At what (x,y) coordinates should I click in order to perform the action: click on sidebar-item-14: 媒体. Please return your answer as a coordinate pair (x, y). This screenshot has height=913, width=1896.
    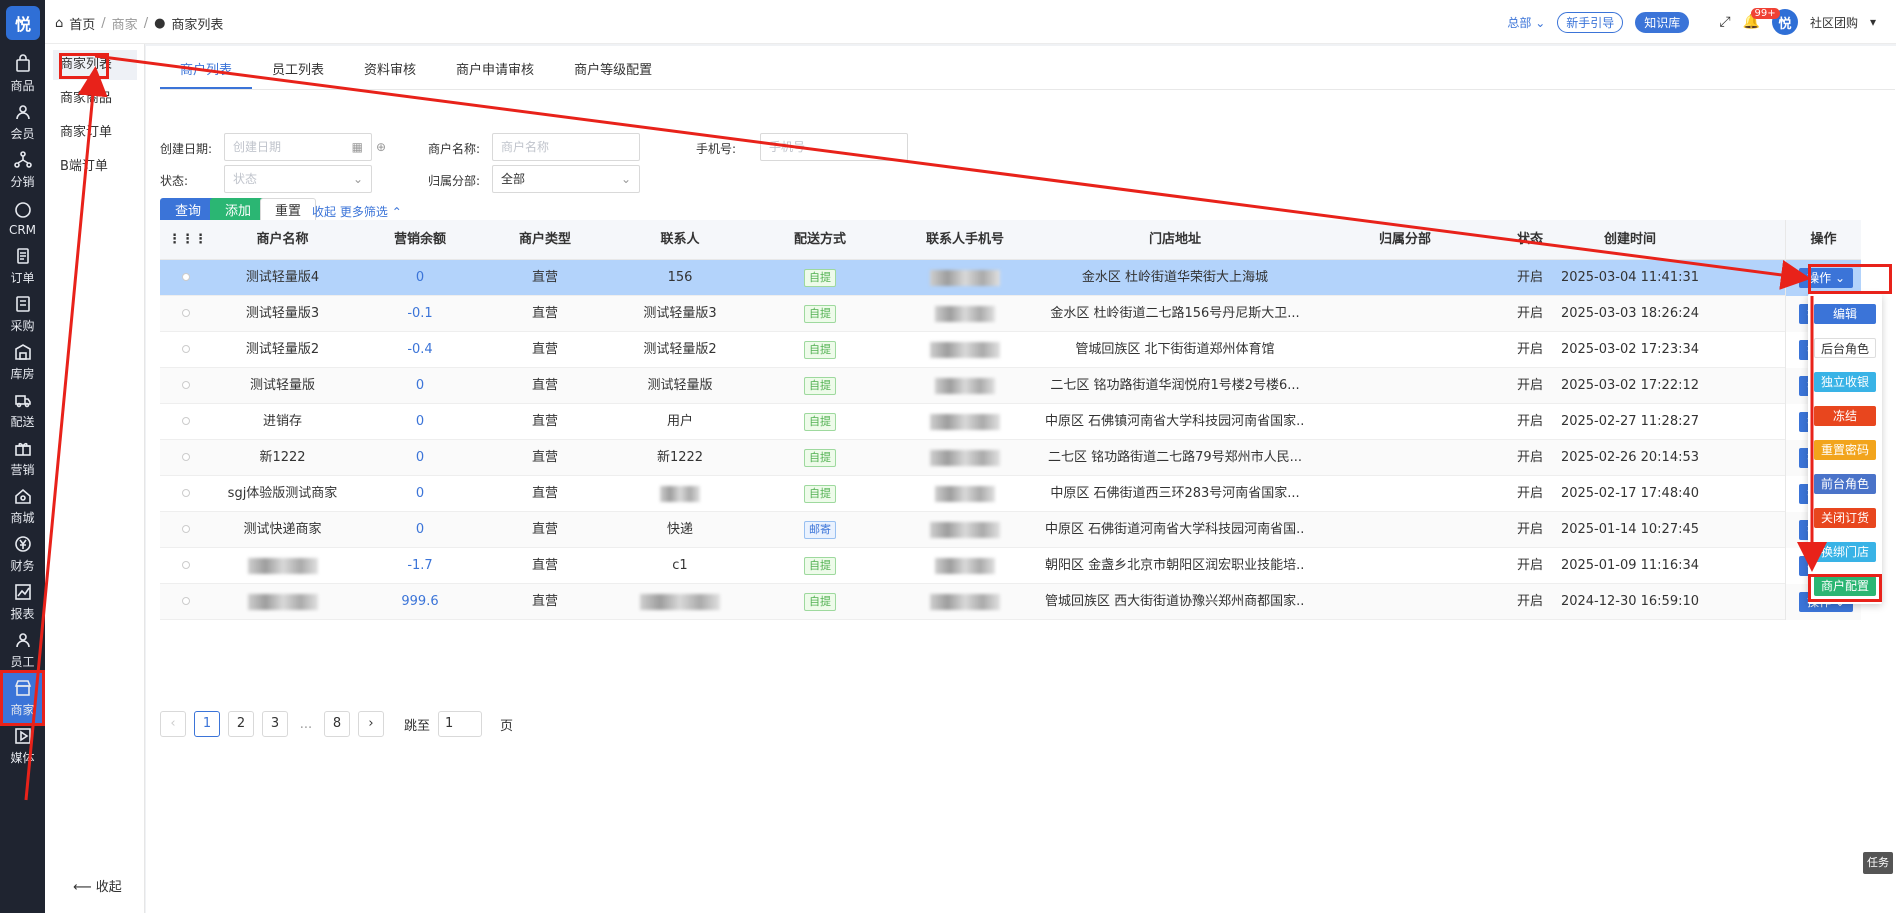
    Looking at the image, I should click on (22, 746).